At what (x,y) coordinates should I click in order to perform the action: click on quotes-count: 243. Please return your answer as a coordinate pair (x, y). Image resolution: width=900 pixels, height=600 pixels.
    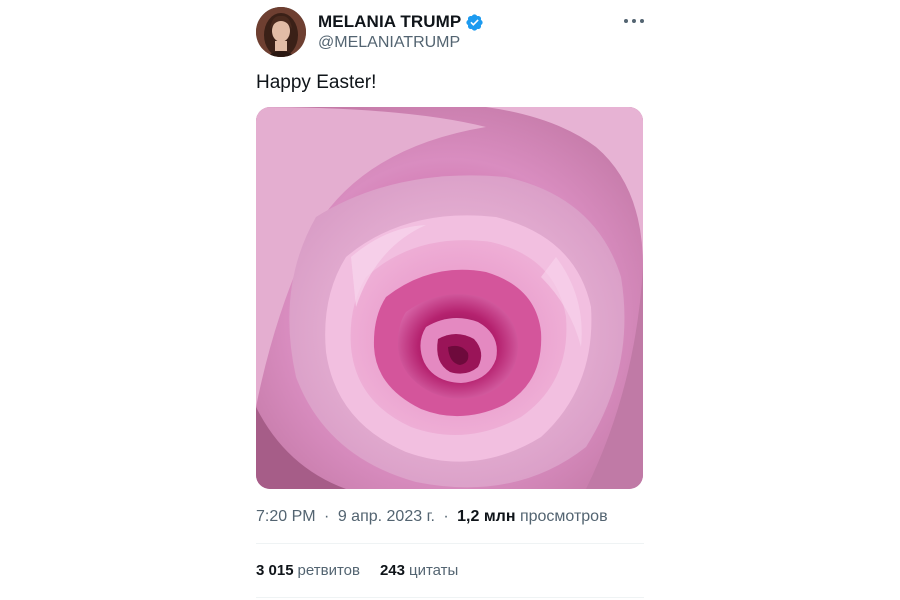
    Looking at the image, I should click on (392, 570).